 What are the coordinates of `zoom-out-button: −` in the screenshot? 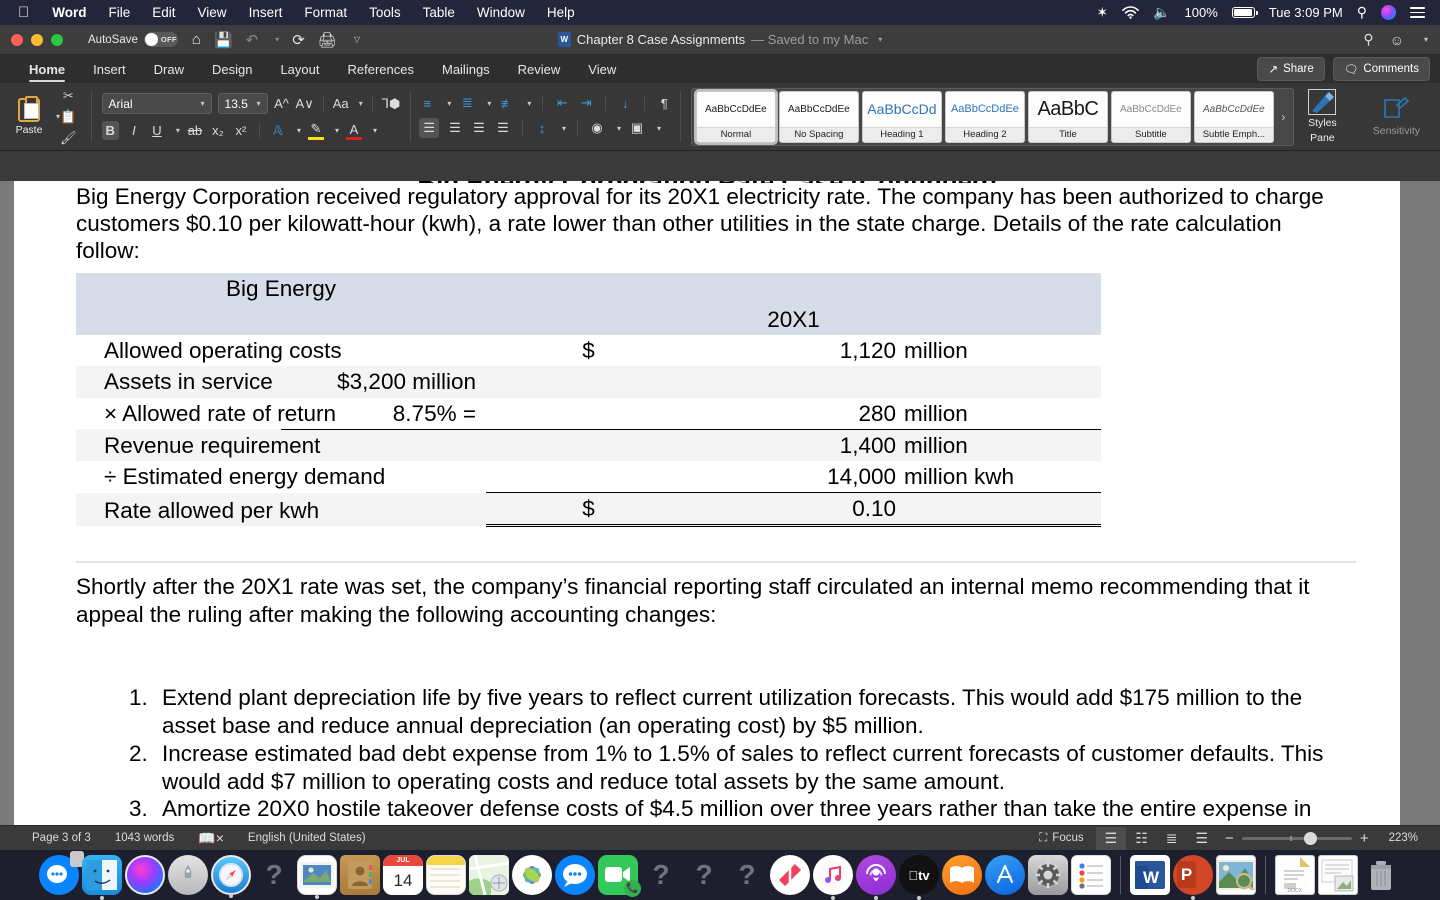 It's located at (1229, 838).